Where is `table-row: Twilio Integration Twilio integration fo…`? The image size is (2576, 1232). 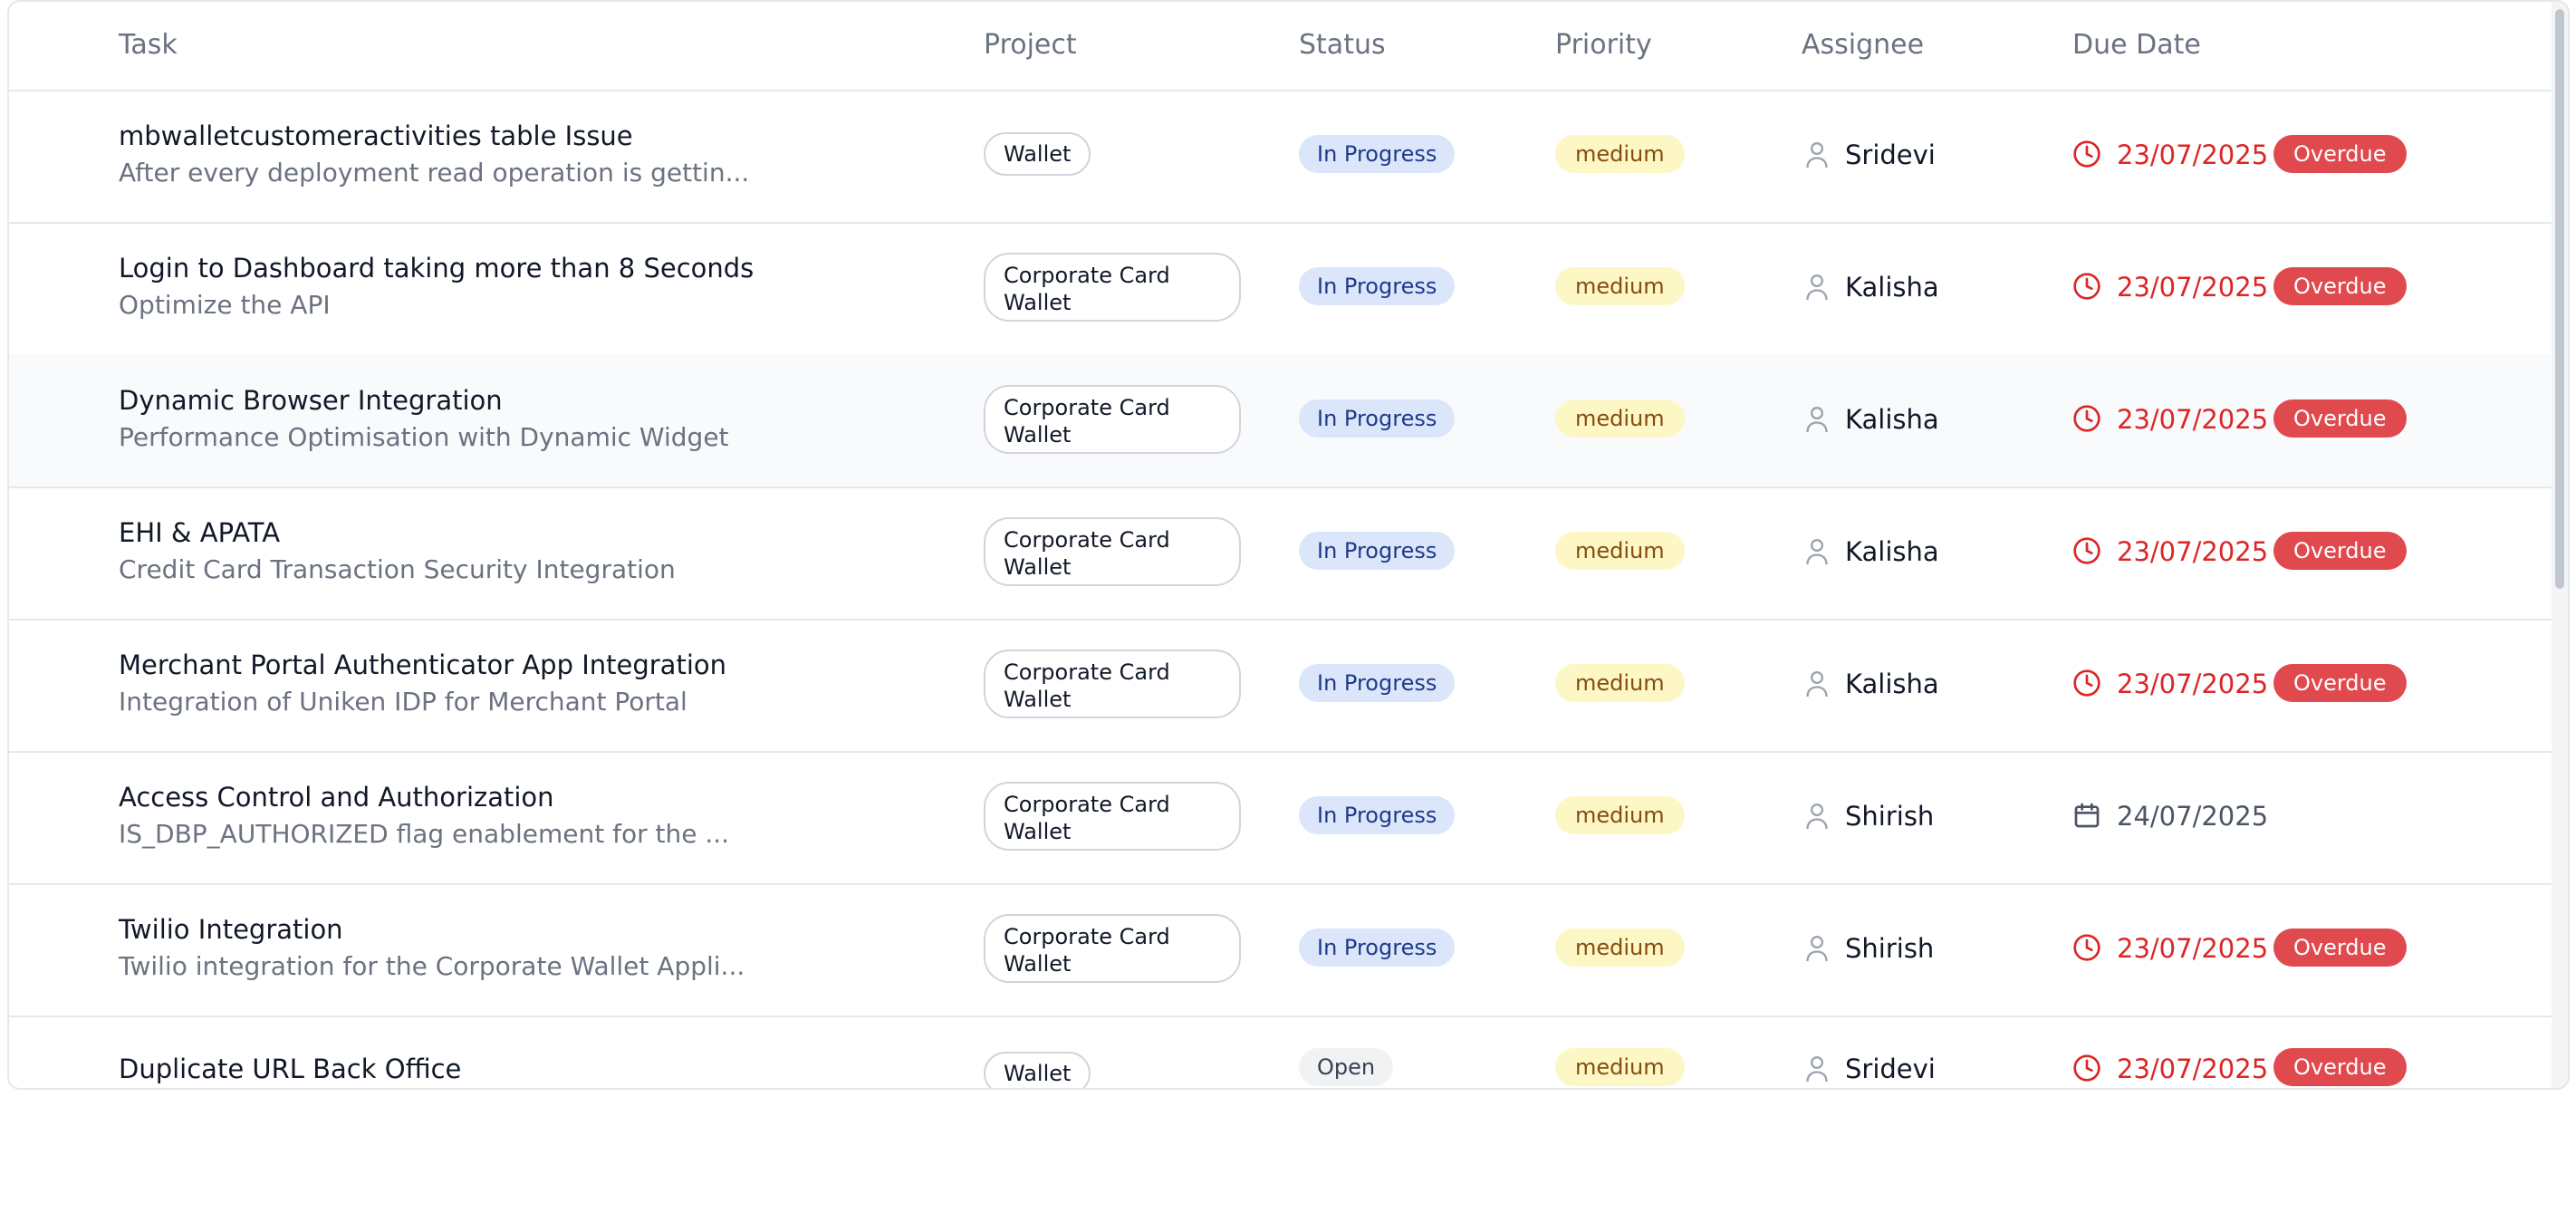 table-row: Twilio Integration Twilio integration fo… is located at coordinates (1280, 950).